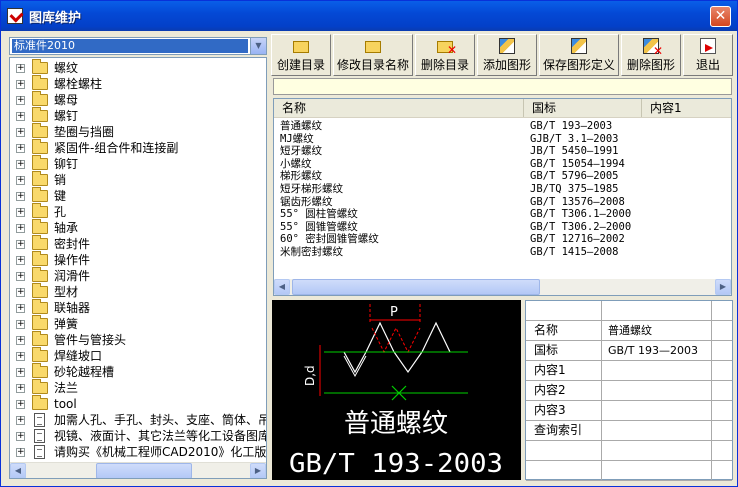 This screenshot has height=487, width=738. What do you see at coordinates (629, 451) in the screenshot?
I see `property-row-empty` at bounding box center [629, 451].